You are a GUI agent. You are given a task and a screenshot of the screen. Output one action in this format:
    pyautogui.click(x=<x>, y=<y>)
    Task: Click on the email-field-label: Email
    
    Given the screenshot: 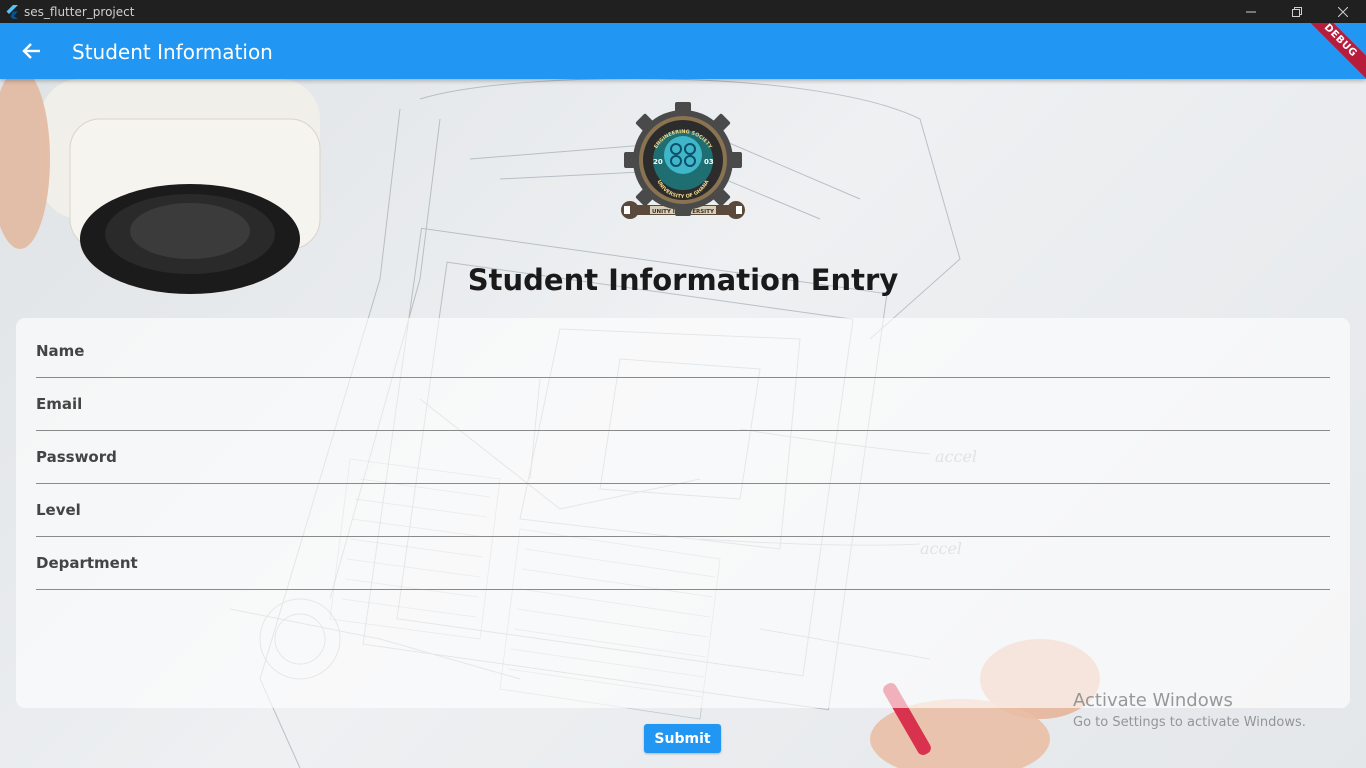 What is the action you would take?
    pyautogui.click(x=59, y=404)
    